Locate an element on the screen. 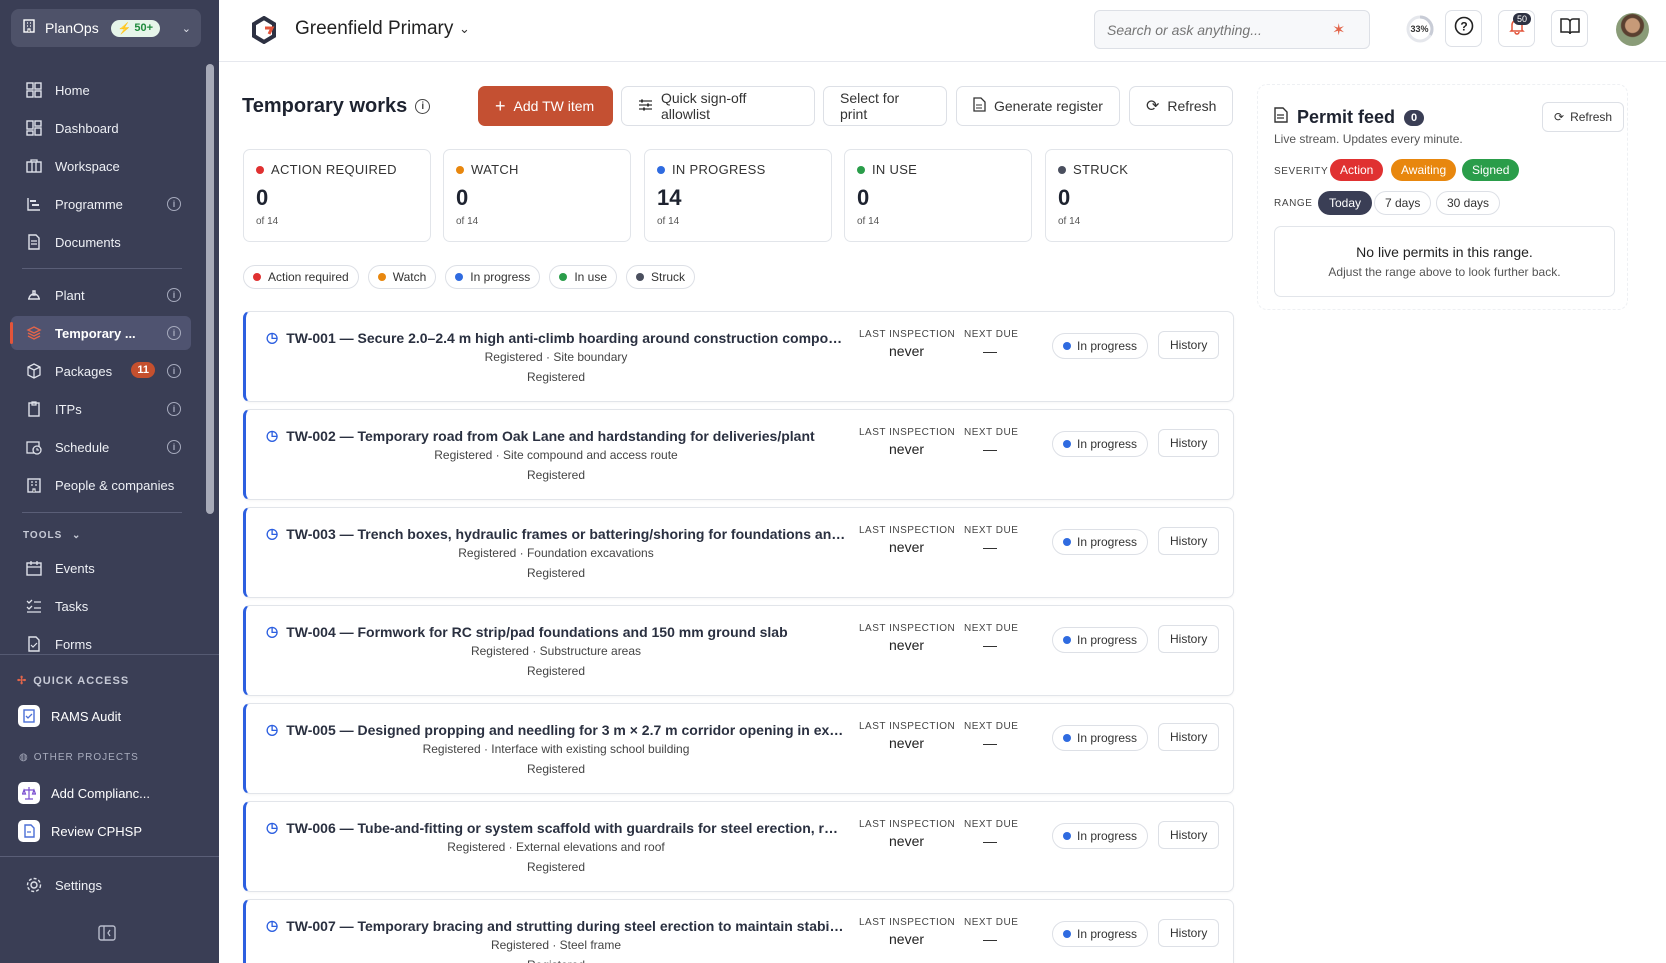 This screenshot has width=1666, height=963. refresh-button: ⟳ Refresh is located at coordinates (1181, 106).